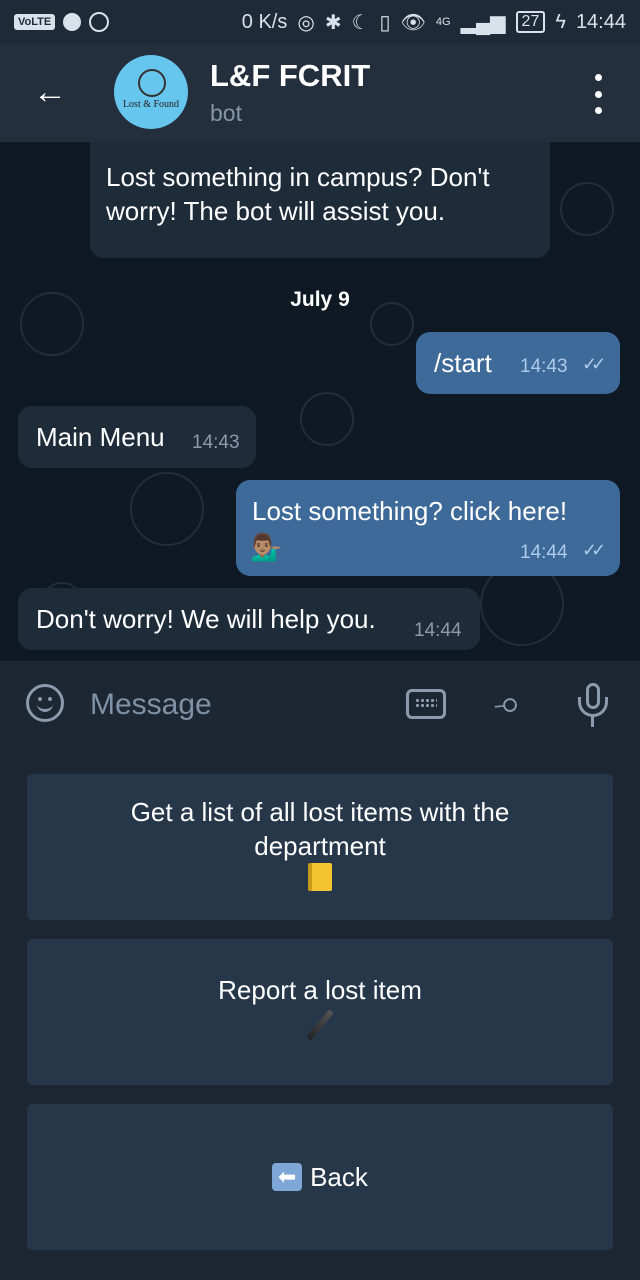 The height and width of the screenshot is (1280, 640). I want to click on do-not-disturb-icon: ☾, so click(360, 22).